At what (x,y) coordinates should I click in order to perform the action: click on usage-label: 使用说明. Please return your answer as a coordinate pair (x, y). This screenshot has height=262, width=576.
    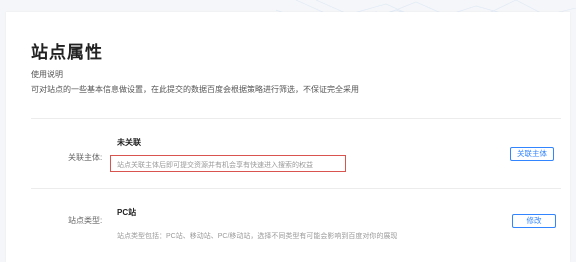
    Looking at the image, I should click on (47, 74).